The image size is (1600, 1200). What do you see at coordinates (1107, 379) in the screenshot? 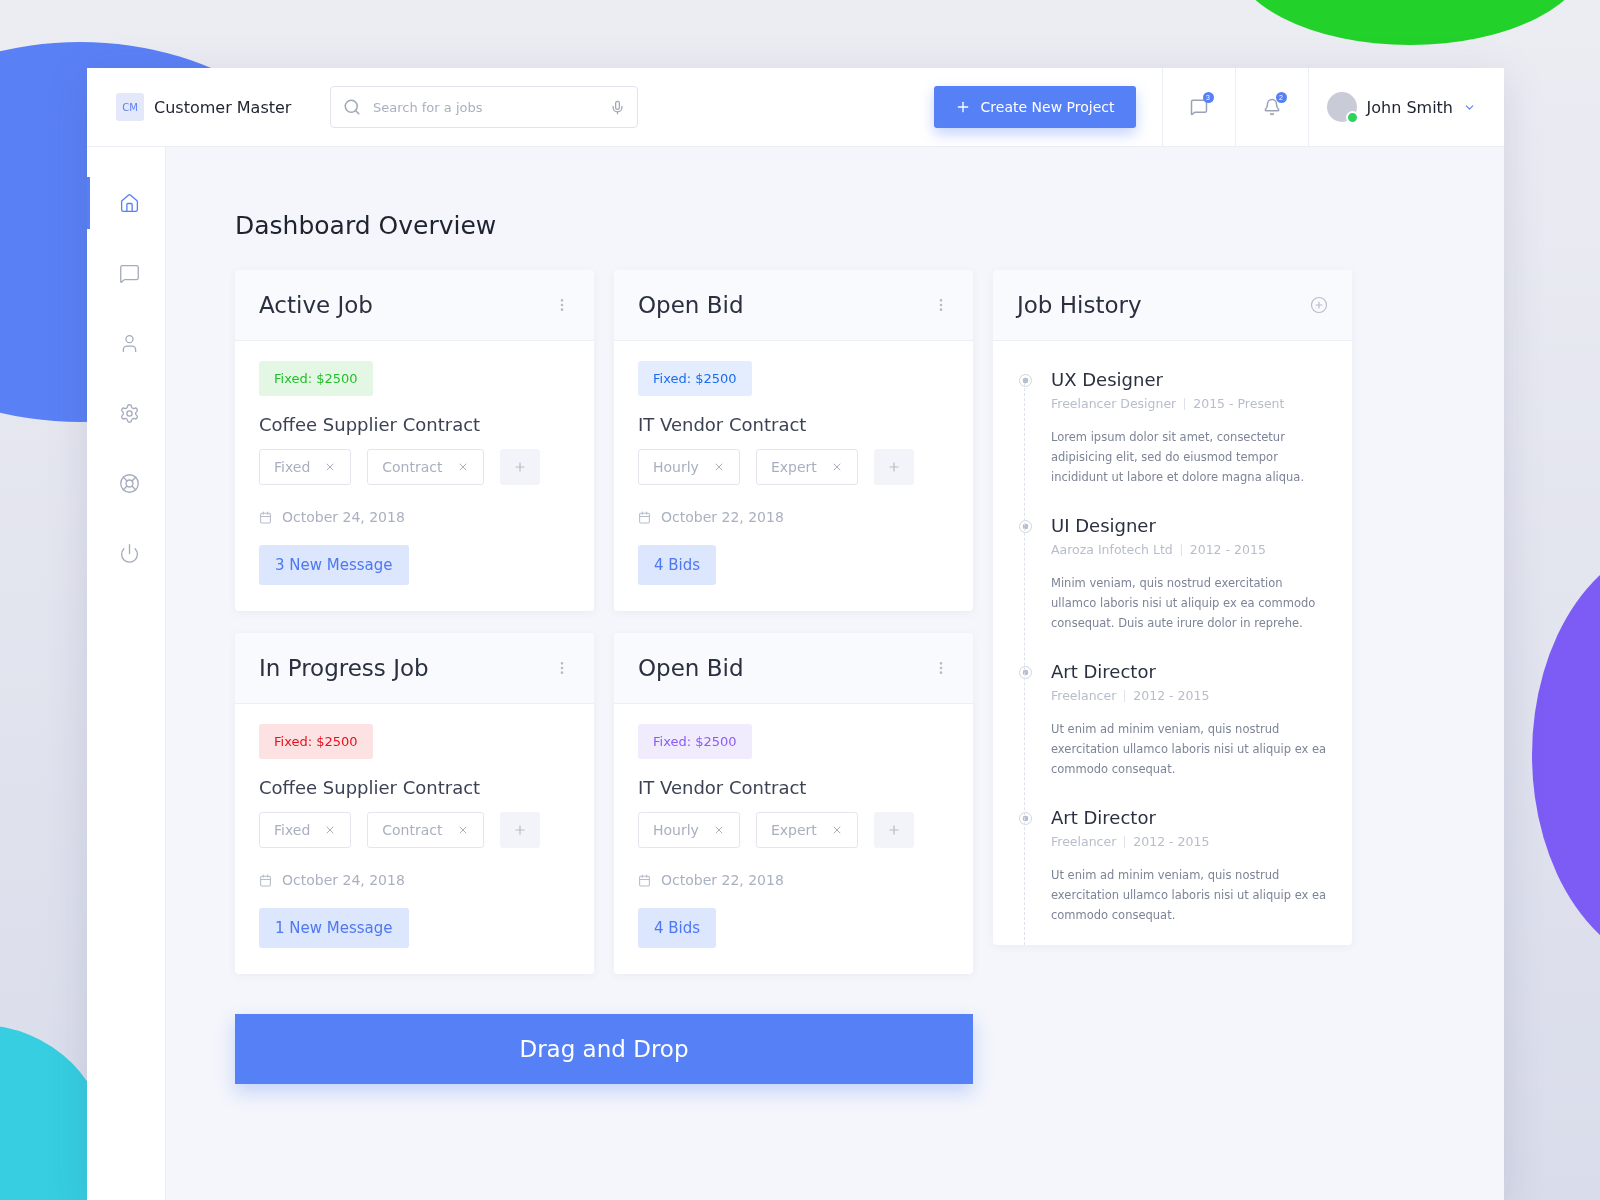
I see `role-title: UX Designer` at bounding box center [1107, 379].